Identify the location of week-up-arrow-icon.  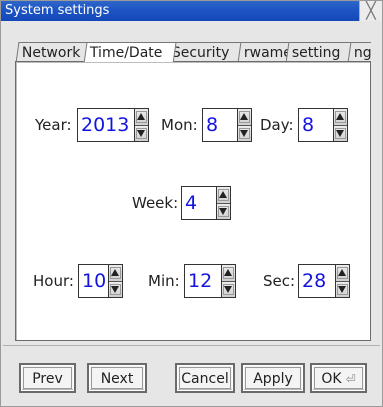
(223, 195).